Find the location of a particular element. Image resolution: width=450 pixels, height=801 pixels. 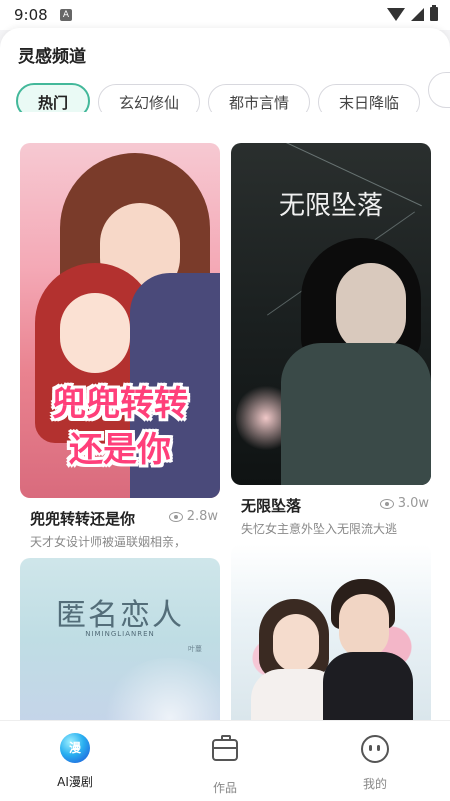

nav-item-works: 作品 is located at coordinates (225, 764).